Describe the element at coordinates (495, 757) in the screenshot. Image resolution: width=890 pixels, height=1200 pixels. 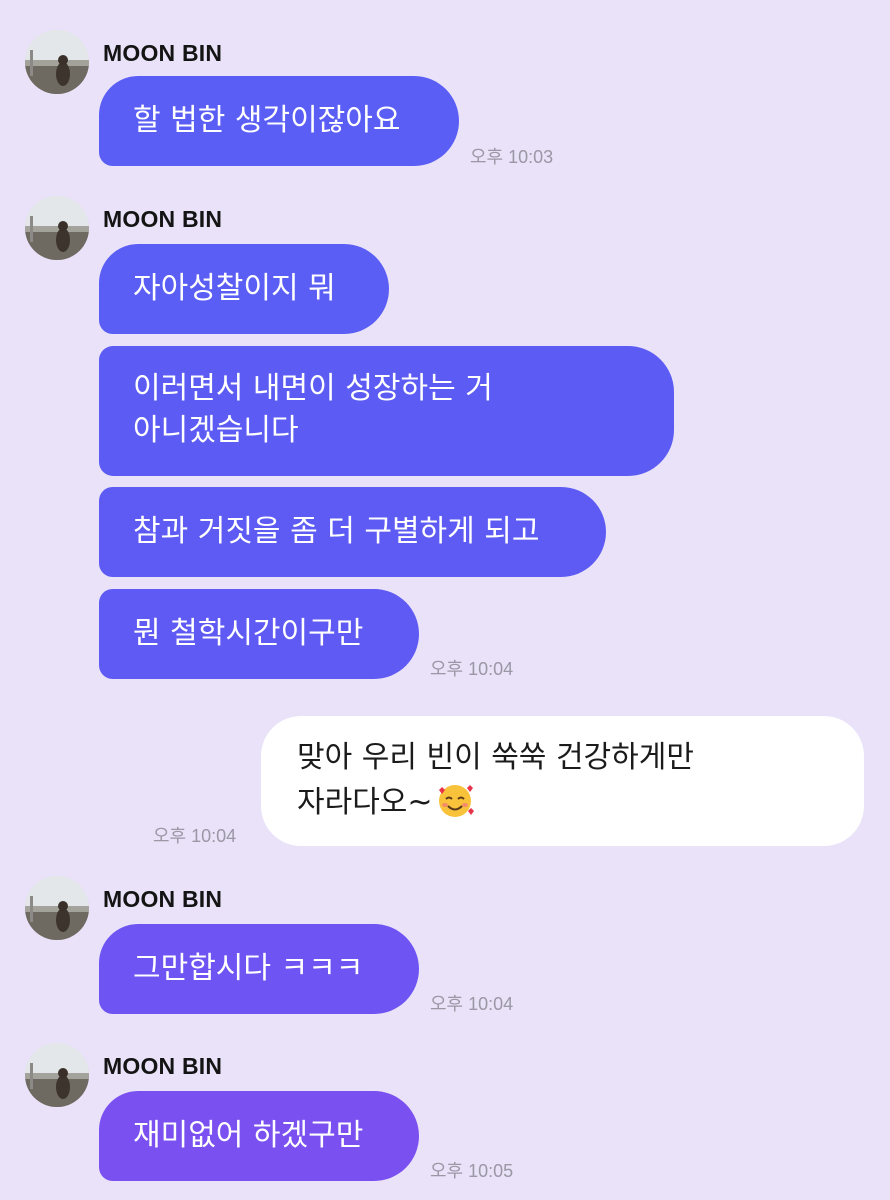
I see `message-text: 맞아 우리 빈이 쑥쑥 건강하게만` at that location.